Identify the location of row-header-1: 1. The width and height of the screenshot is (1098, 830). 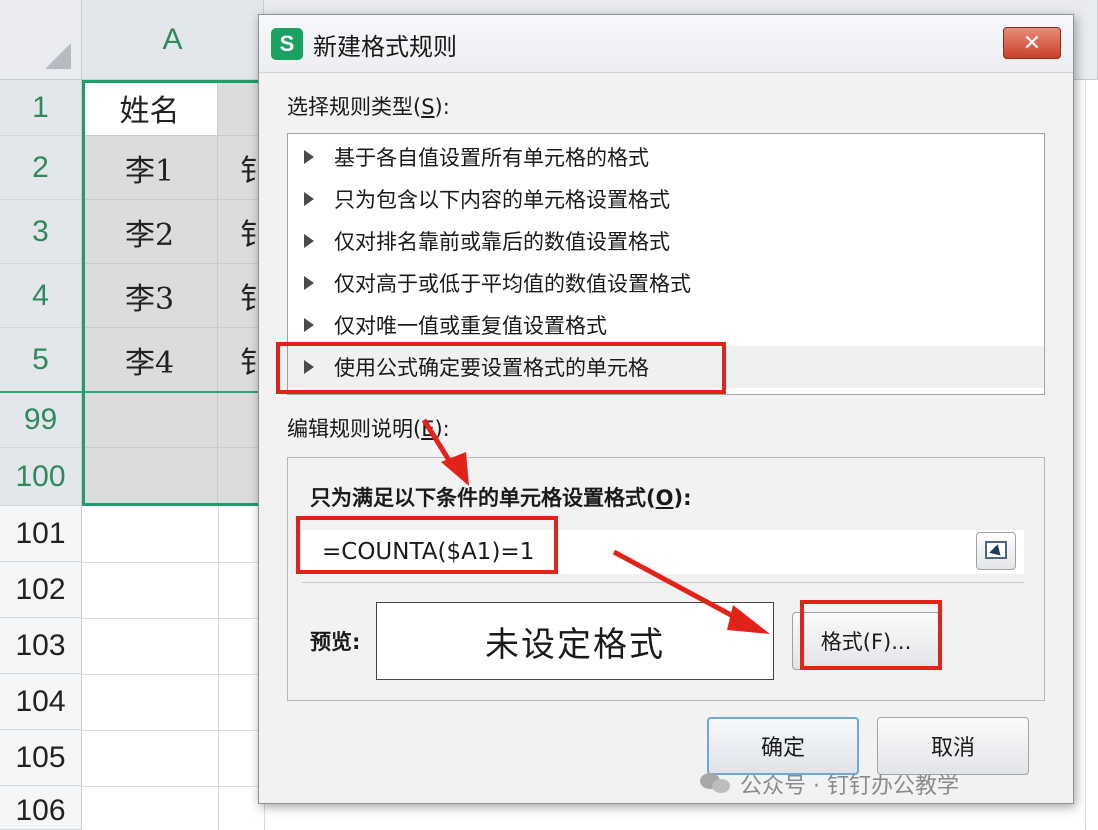
(41, 108).